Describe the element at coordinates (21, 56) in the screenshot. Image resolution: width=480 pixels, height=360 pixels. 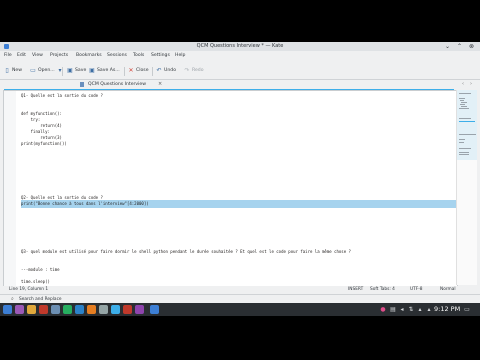
I see `menu-edit: Edit` at that location.